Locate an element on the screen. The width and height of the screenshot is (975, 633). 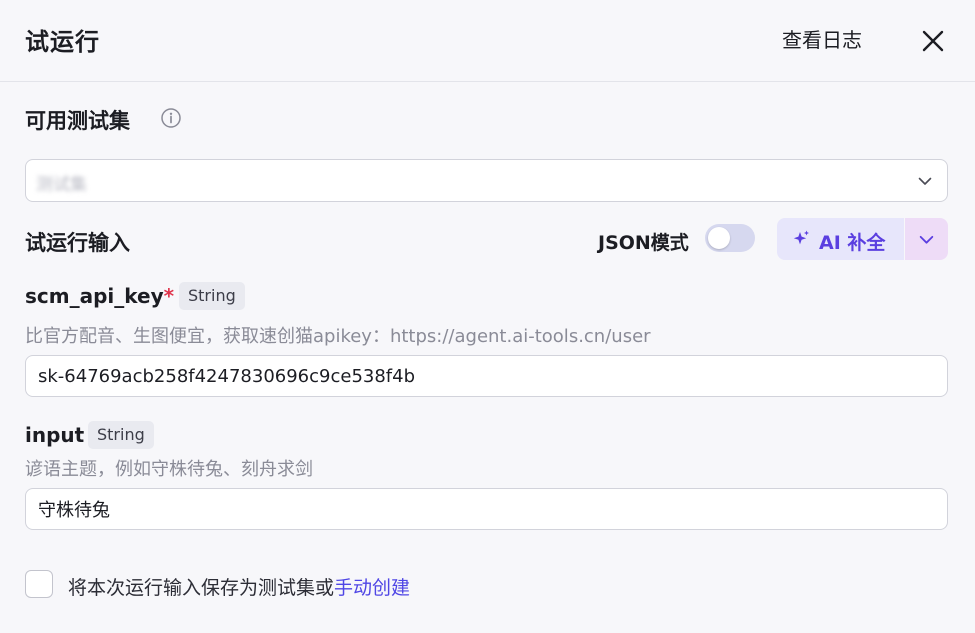
sparkle-icon is located at coordinates (801, 237).